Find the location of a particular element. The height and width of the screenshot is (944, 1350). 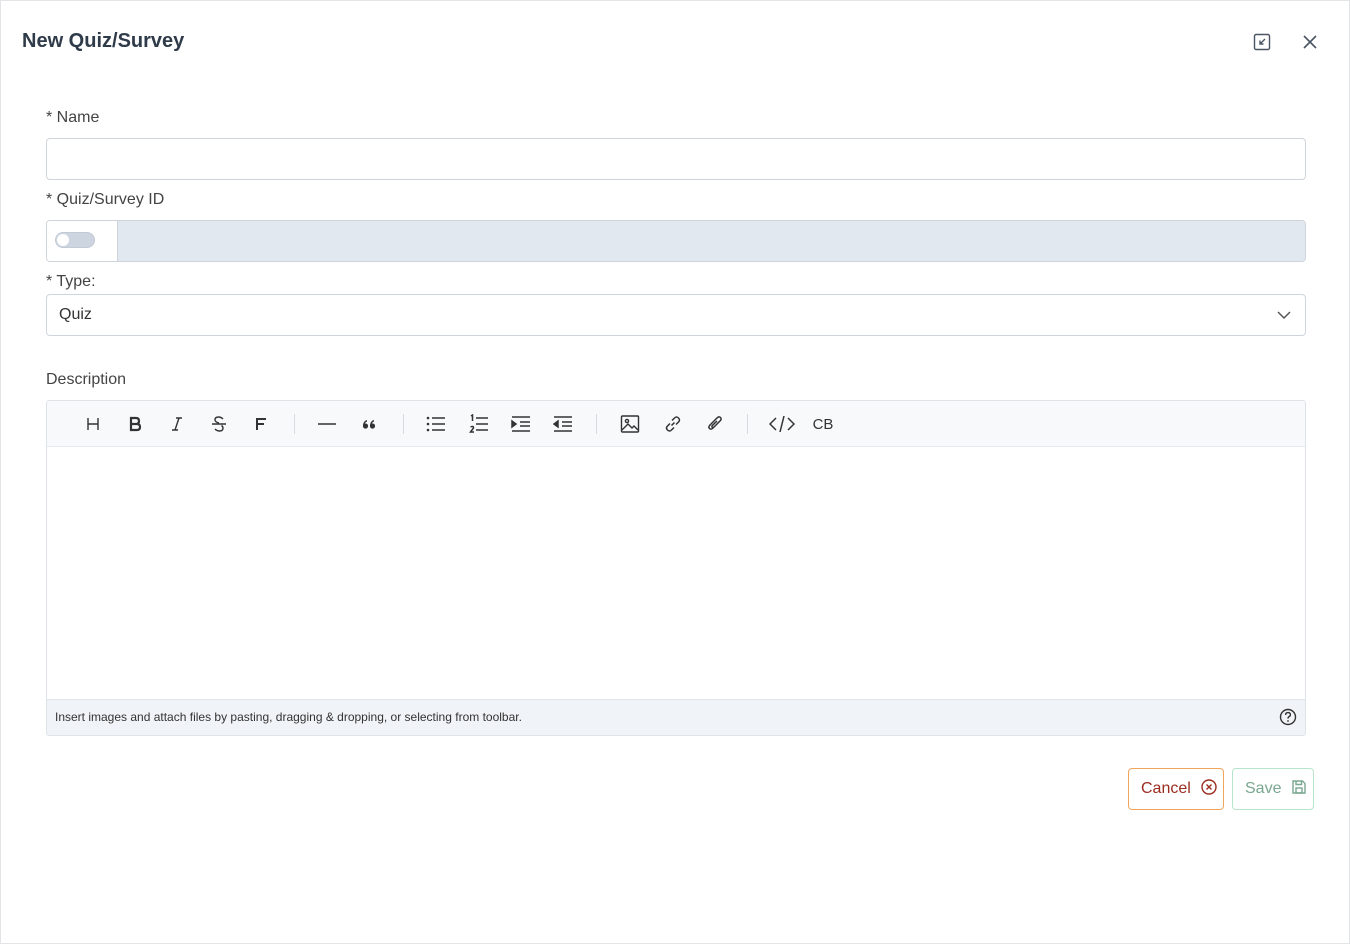

cancel-button: Cancel is located at coordinates (1176, 789).